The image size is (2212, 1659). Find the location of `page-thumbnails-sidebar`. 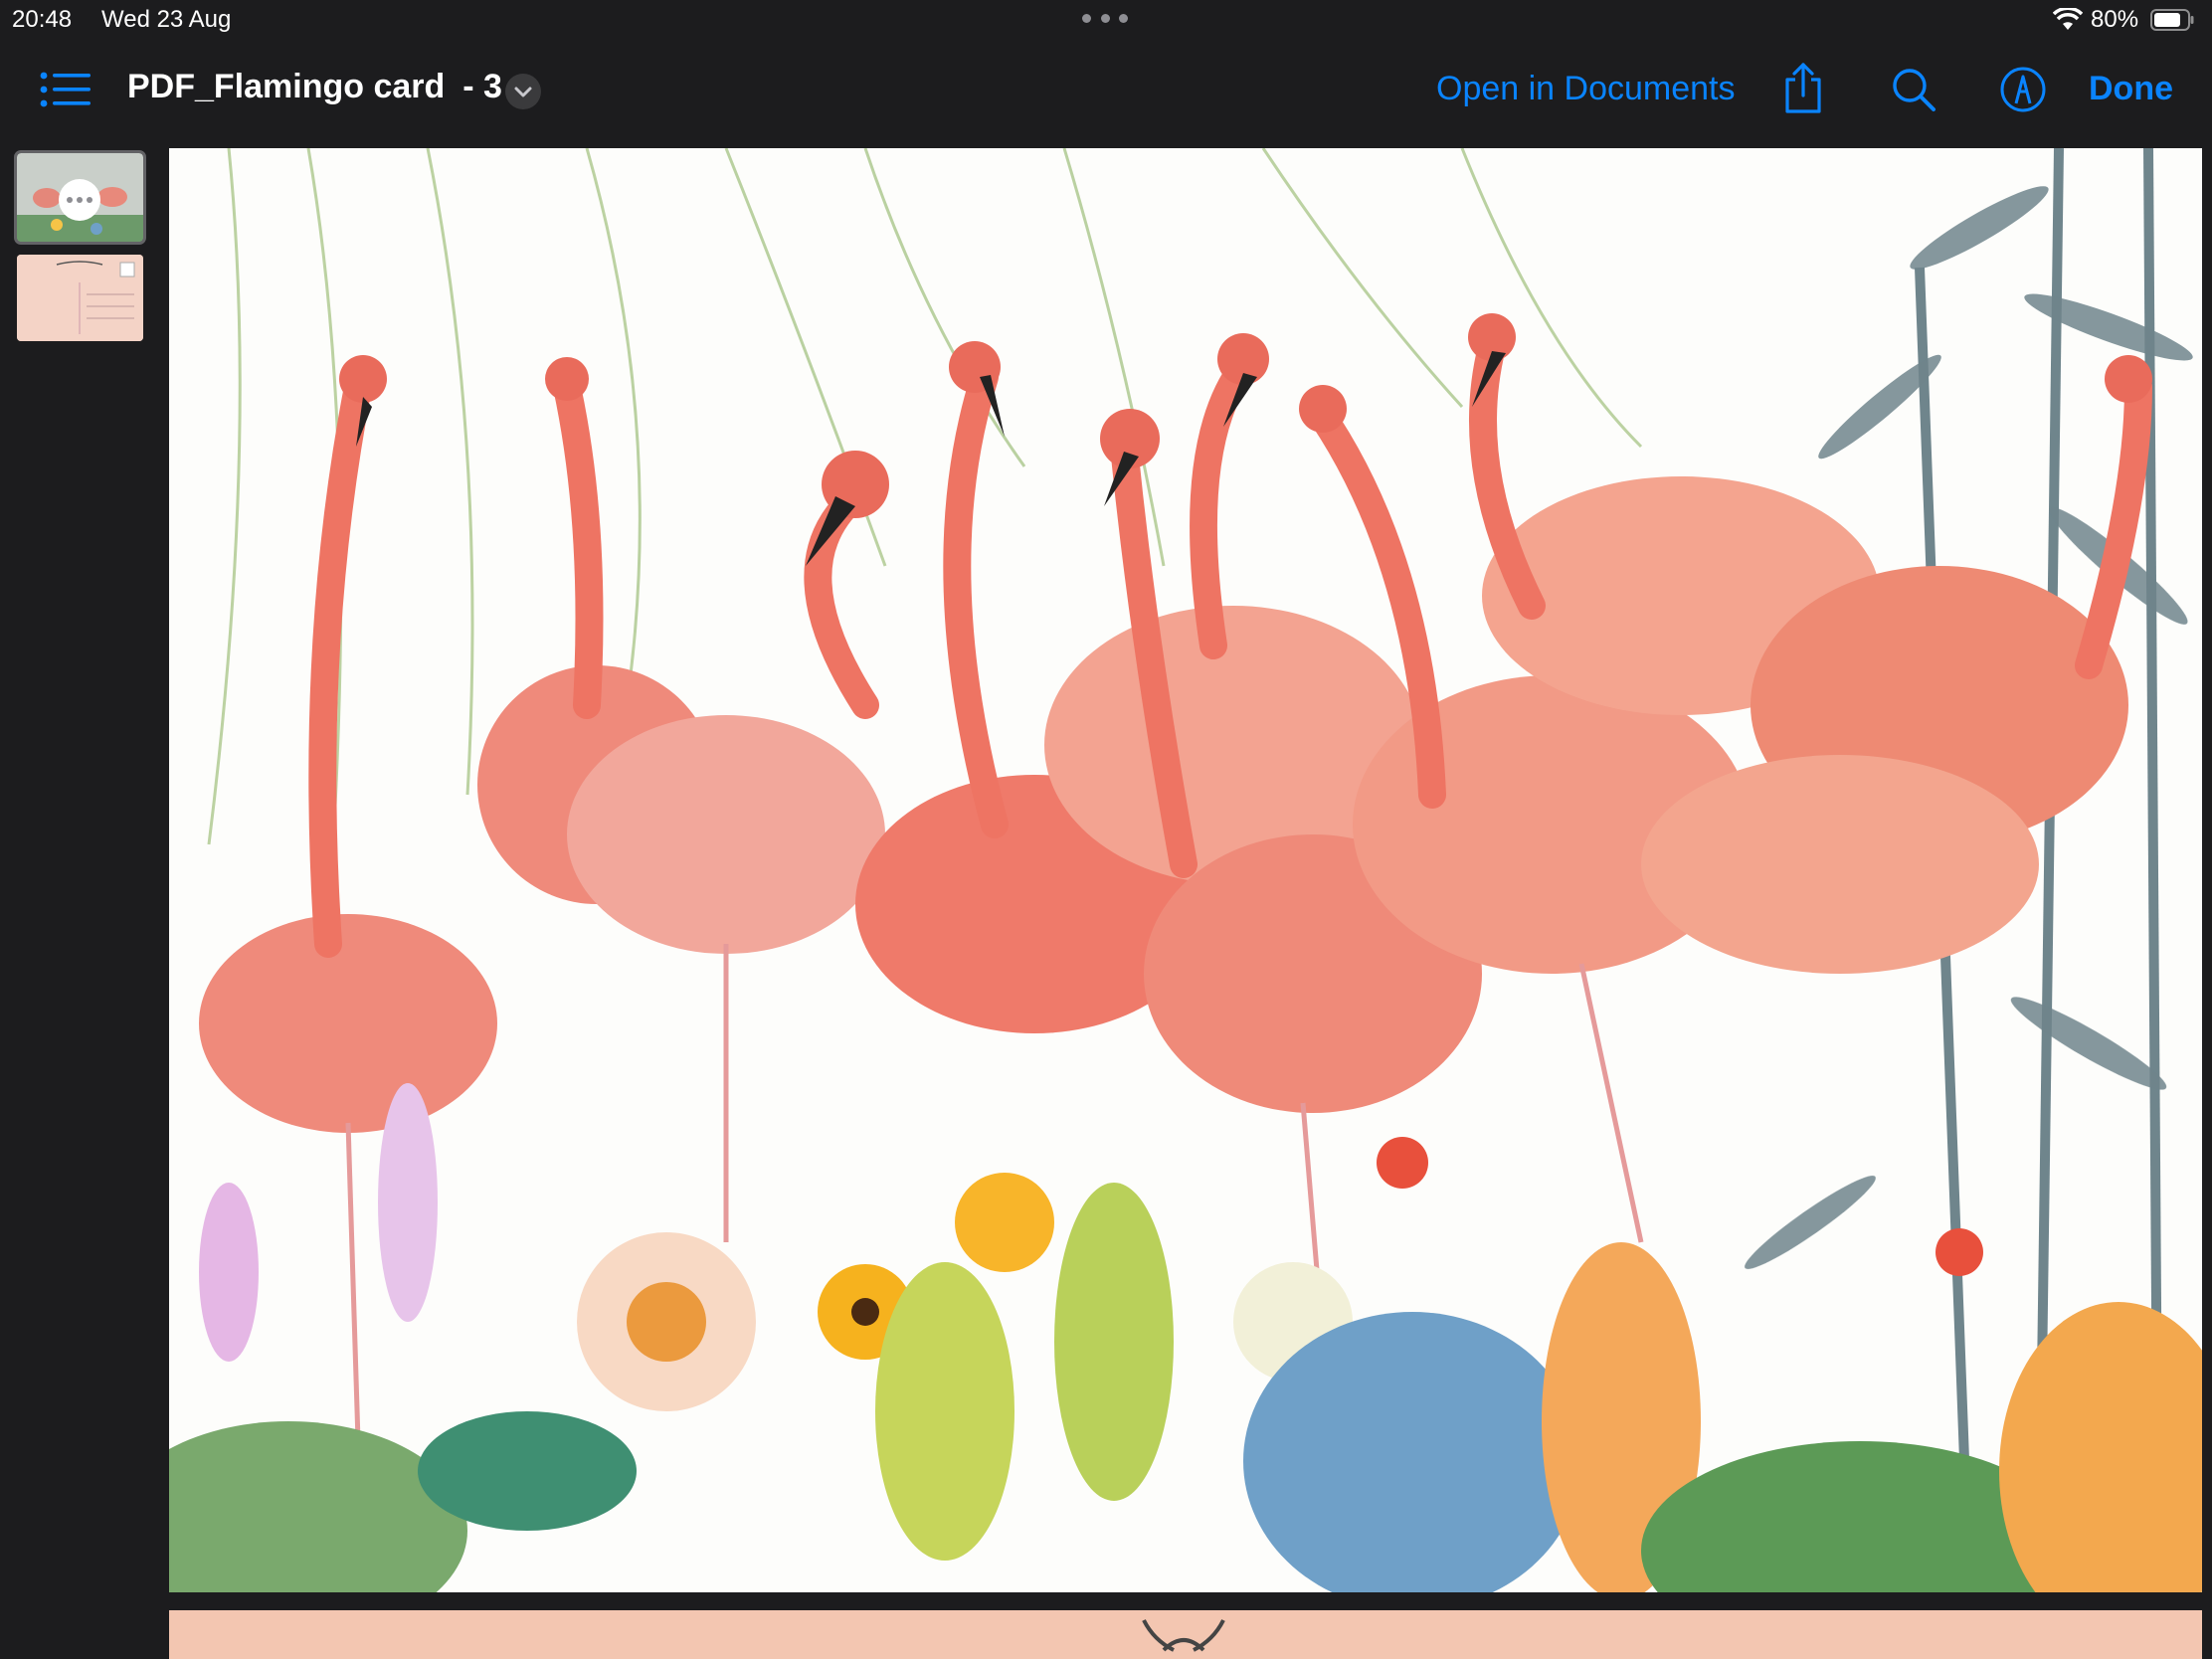

page-thumbnails-sidebar is located at coordinates (80, 900).